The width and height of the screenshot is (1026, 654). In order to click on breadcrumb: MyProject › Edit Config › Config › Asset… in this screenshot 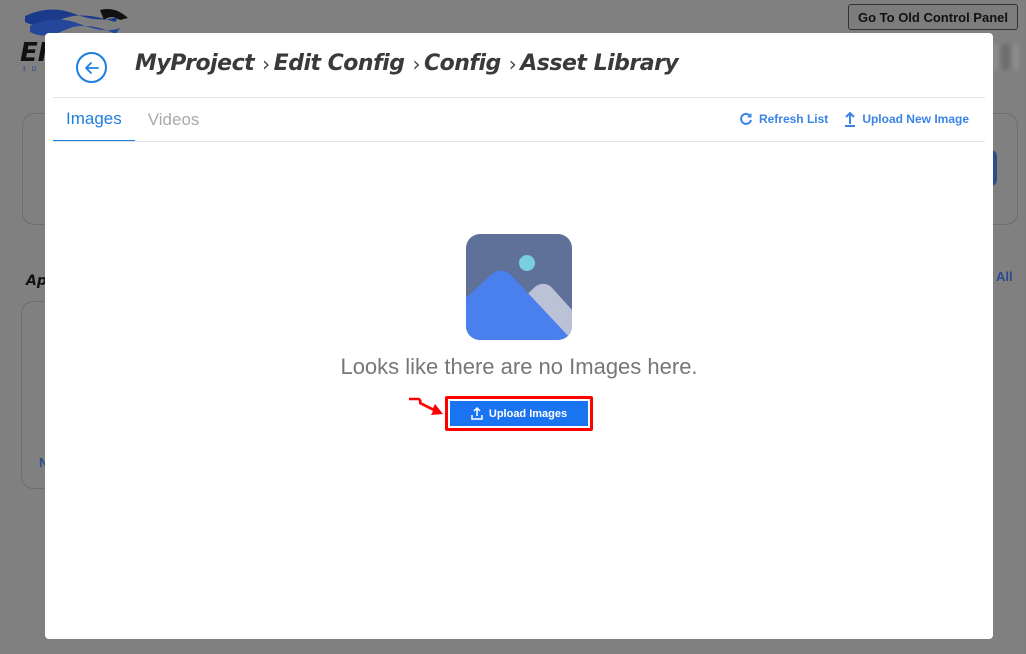, I will do `click(407, 63)`.